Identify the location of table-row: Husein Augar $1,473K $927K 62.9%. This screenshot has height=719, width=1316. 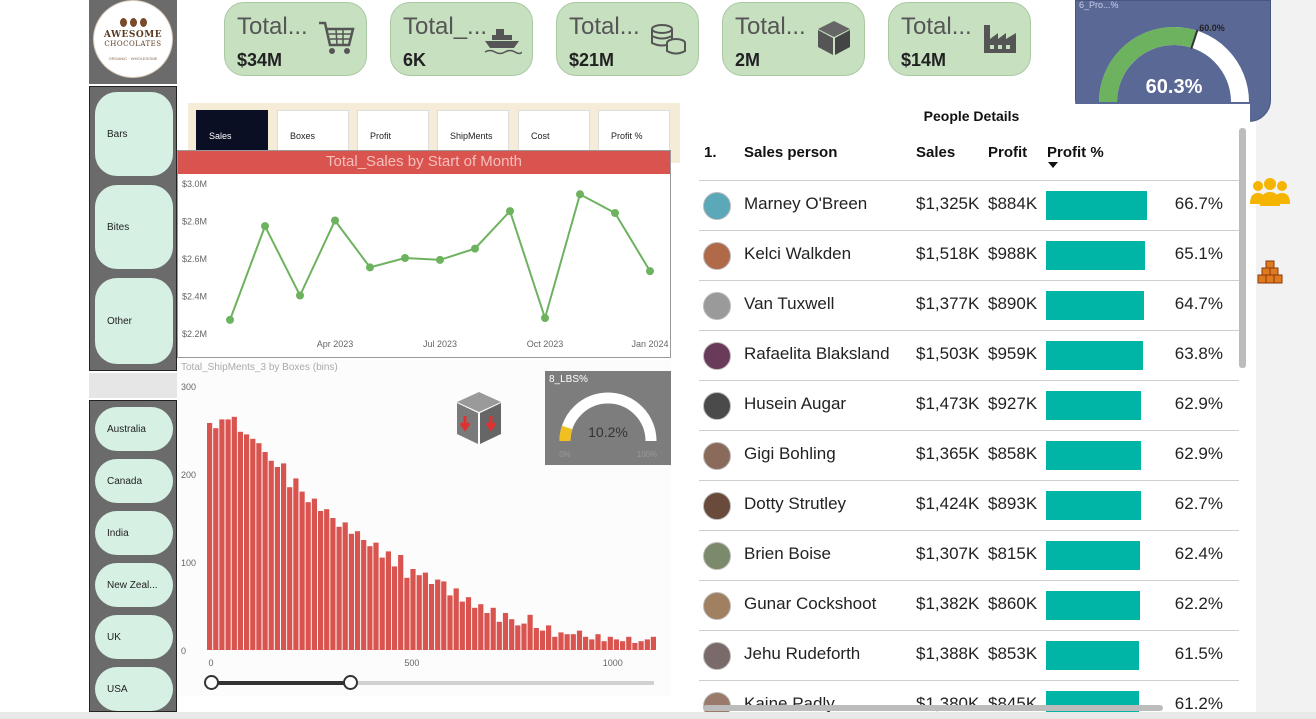
(969, 405).